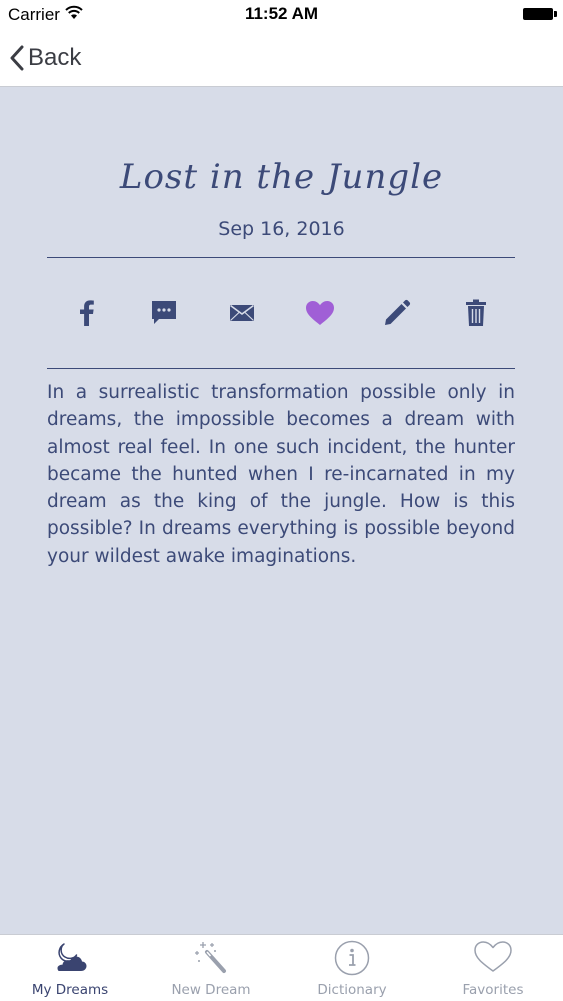  What do you see at coordinates (72, 957) in the screenshot?
I see `moon-cloud-icon` at bounding box center [72, 957].